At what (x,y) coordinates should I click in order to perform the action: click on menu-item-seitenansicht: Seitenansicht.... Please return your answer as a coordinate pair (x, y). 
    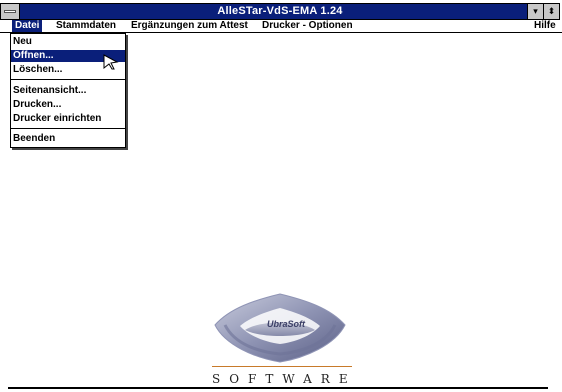
    Looking at the image, I should click on (68, 91).